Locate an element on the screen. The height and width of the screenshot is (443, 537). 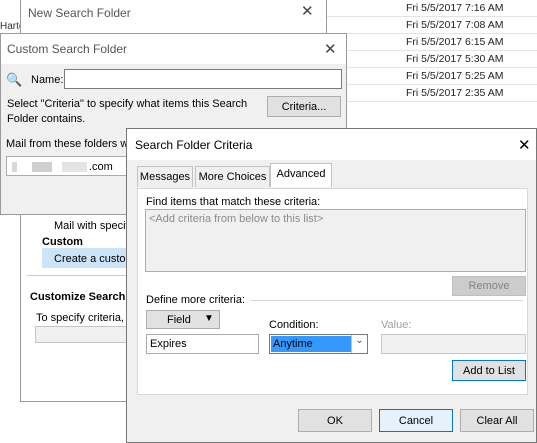
condition-select: Anytime ⌄ is located at coordinates (318, 344).